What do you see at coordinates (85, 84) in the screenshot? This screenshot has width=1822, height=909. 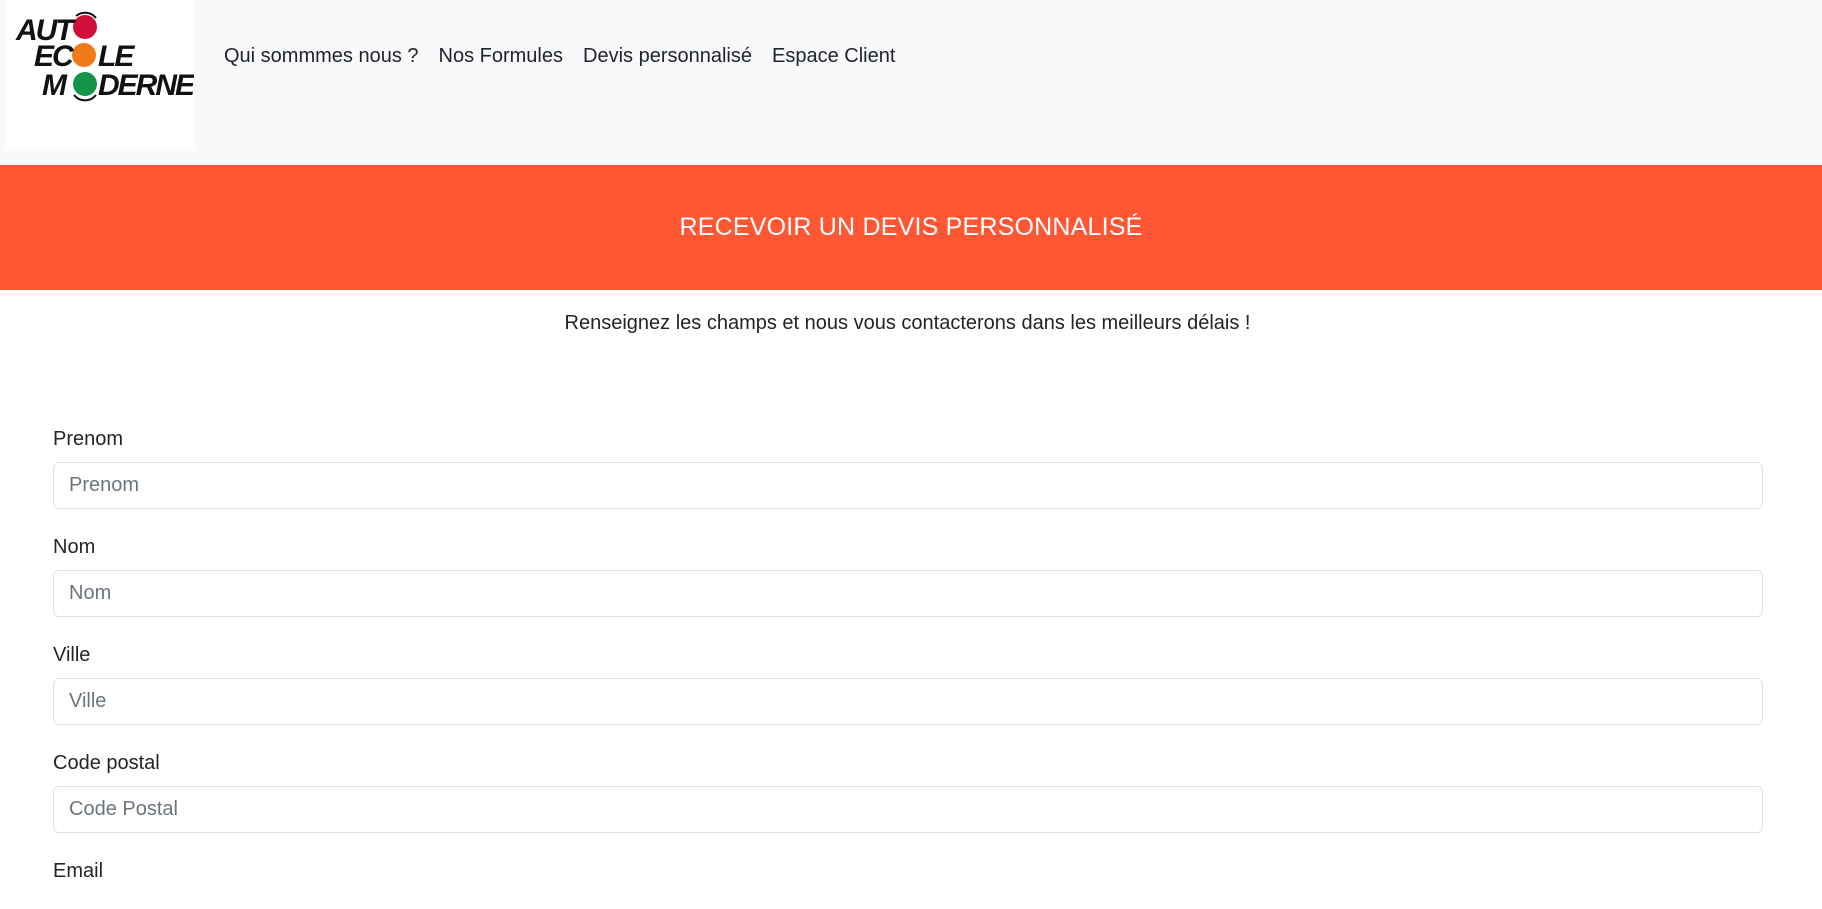 I see `green-light-icon` at bounding box center [85, 84].